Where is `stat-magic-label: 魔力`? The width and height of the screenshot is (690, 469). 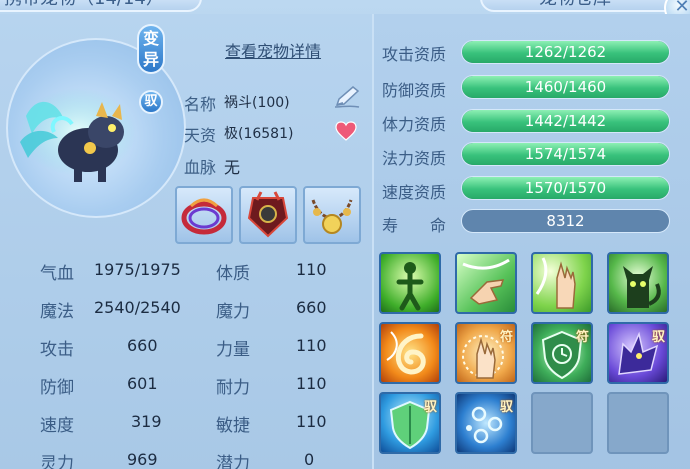 stat-magic-label: 魔力 is located at coordinates (233, 312).